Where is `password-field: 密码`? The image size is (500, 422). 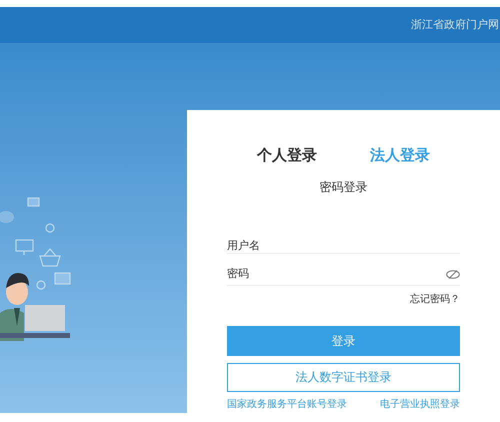
password-field: 密码 is located at coordinates (336, 274).